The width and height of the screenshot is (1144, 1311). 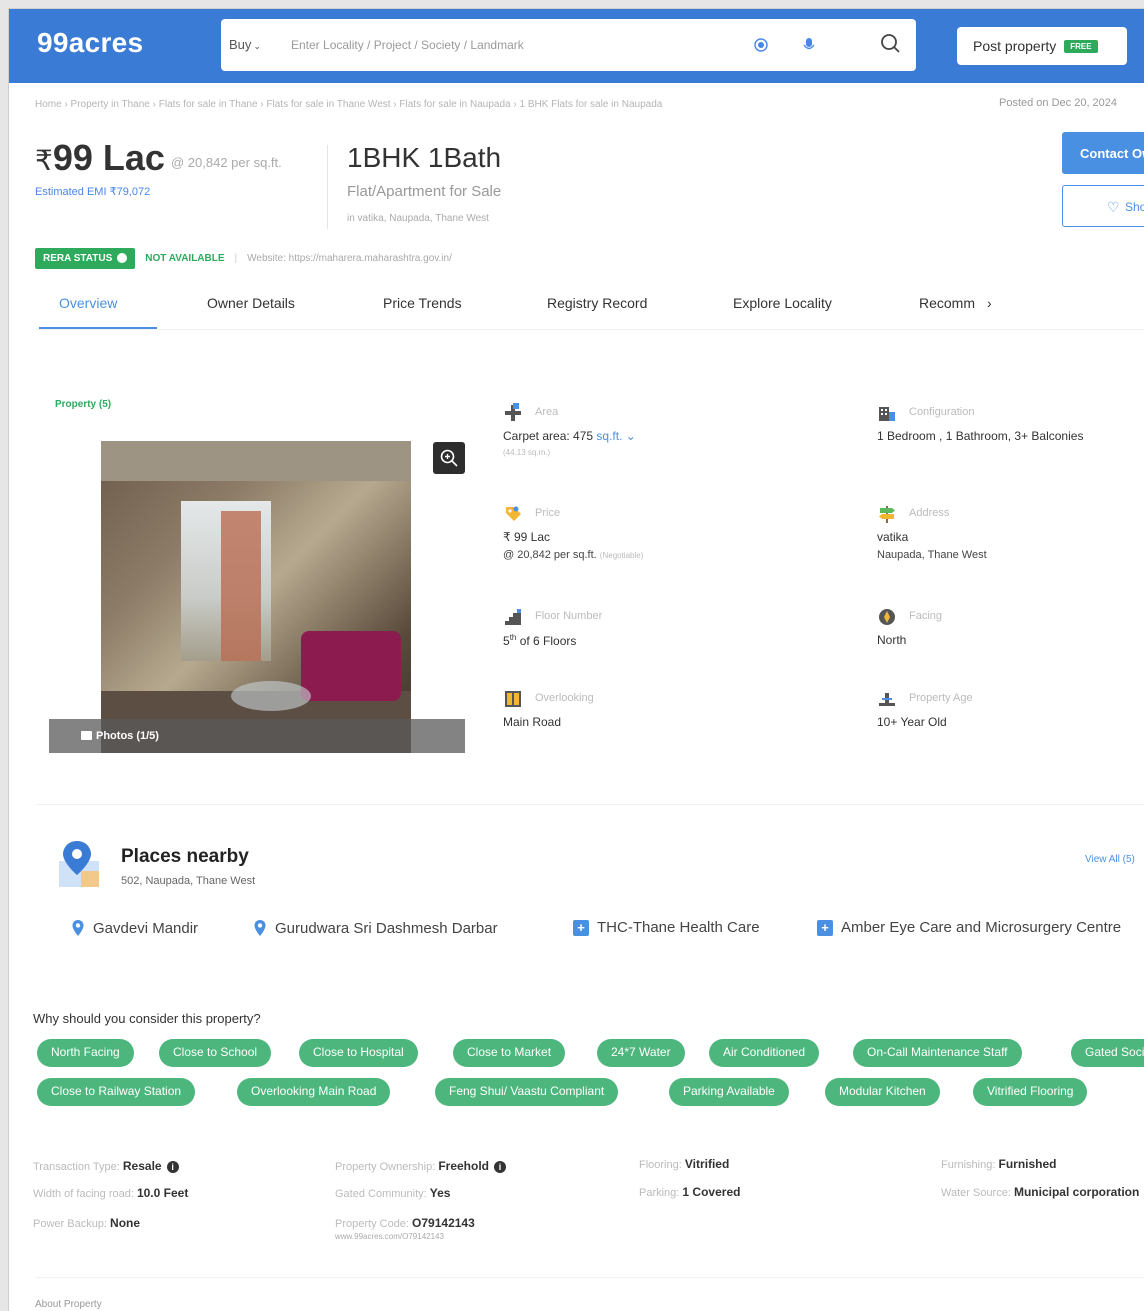 I want to click on info-icon, so click(x=122, y=258).